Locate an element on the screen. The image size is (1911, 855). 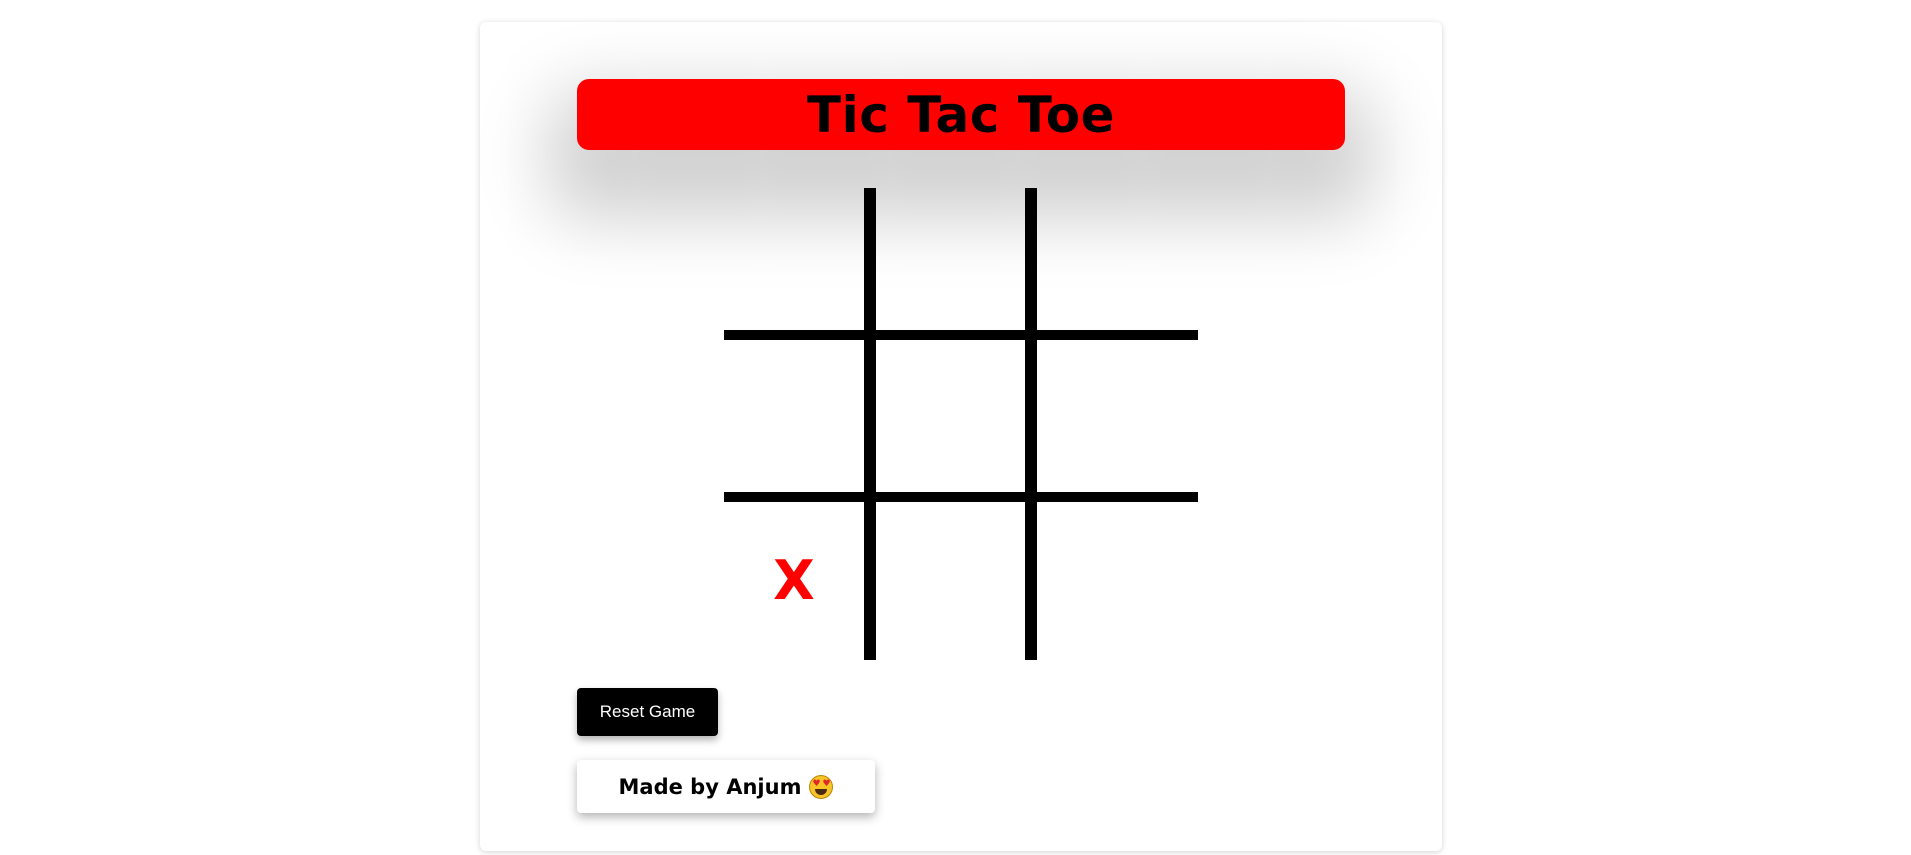
credit-box: Made by Anjum ♥ ♥ is located at coordinates (726, 786).